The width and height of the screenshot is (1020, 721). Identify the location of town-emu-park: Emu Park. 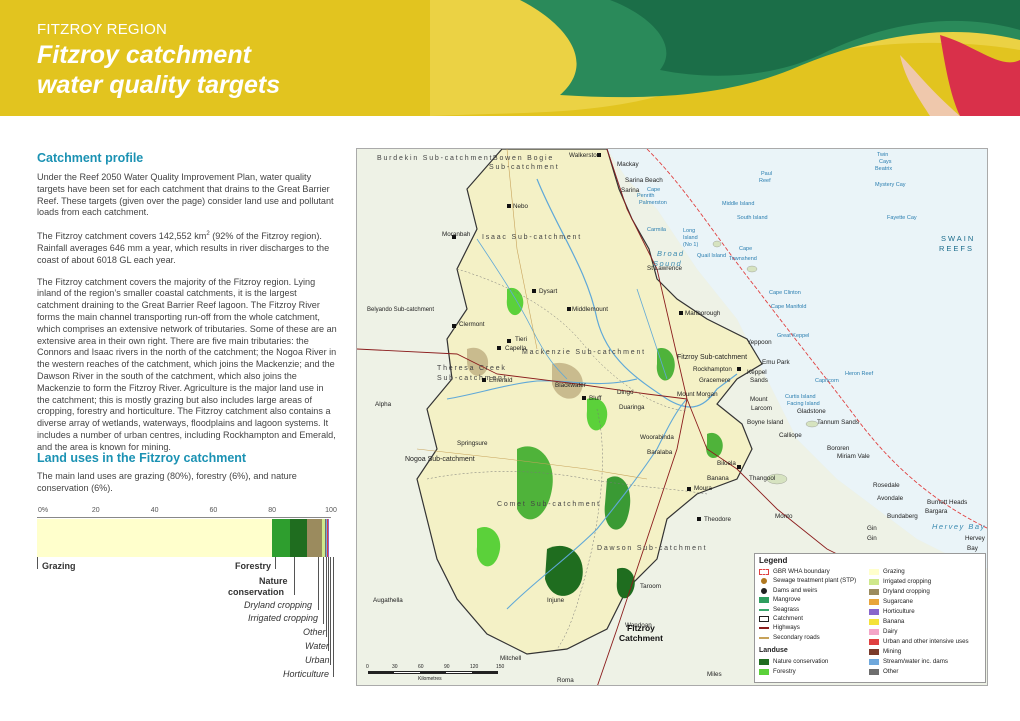
(776, 362).